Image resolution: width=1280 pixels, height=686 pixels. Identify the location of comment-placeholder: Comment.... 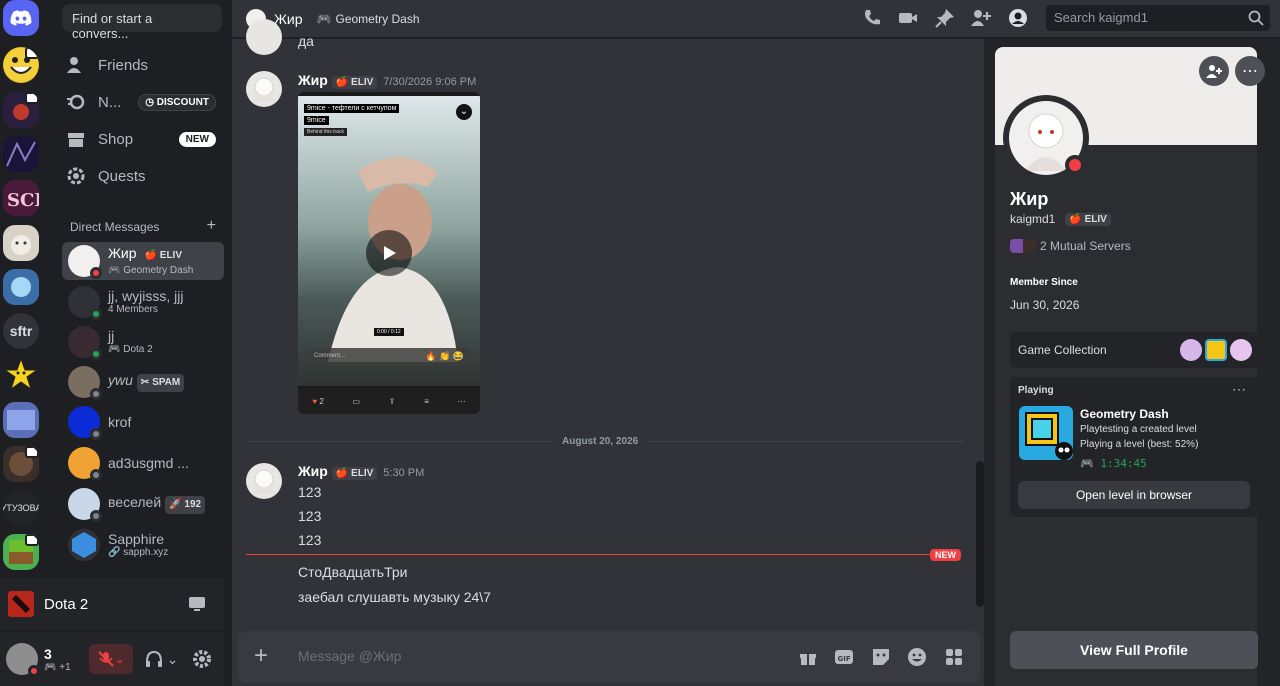
(330, 356).